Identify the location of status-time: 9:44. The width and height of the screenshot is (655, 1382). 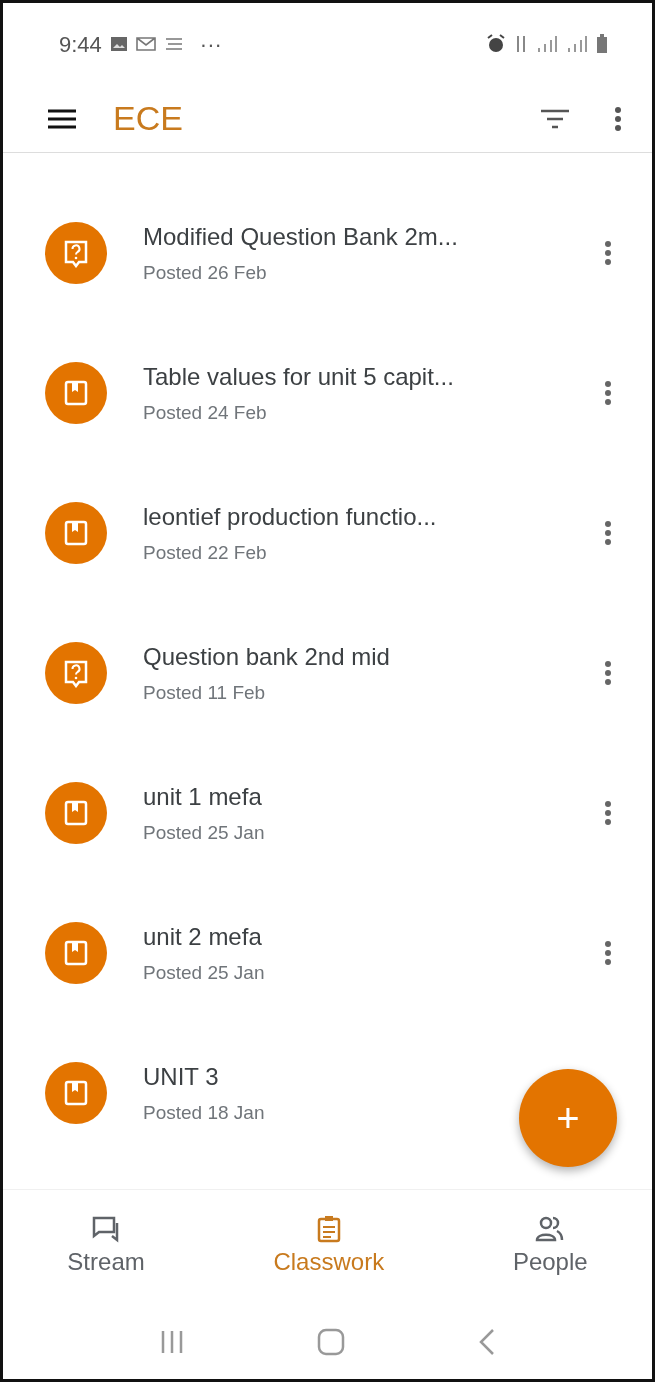
(80, 44).